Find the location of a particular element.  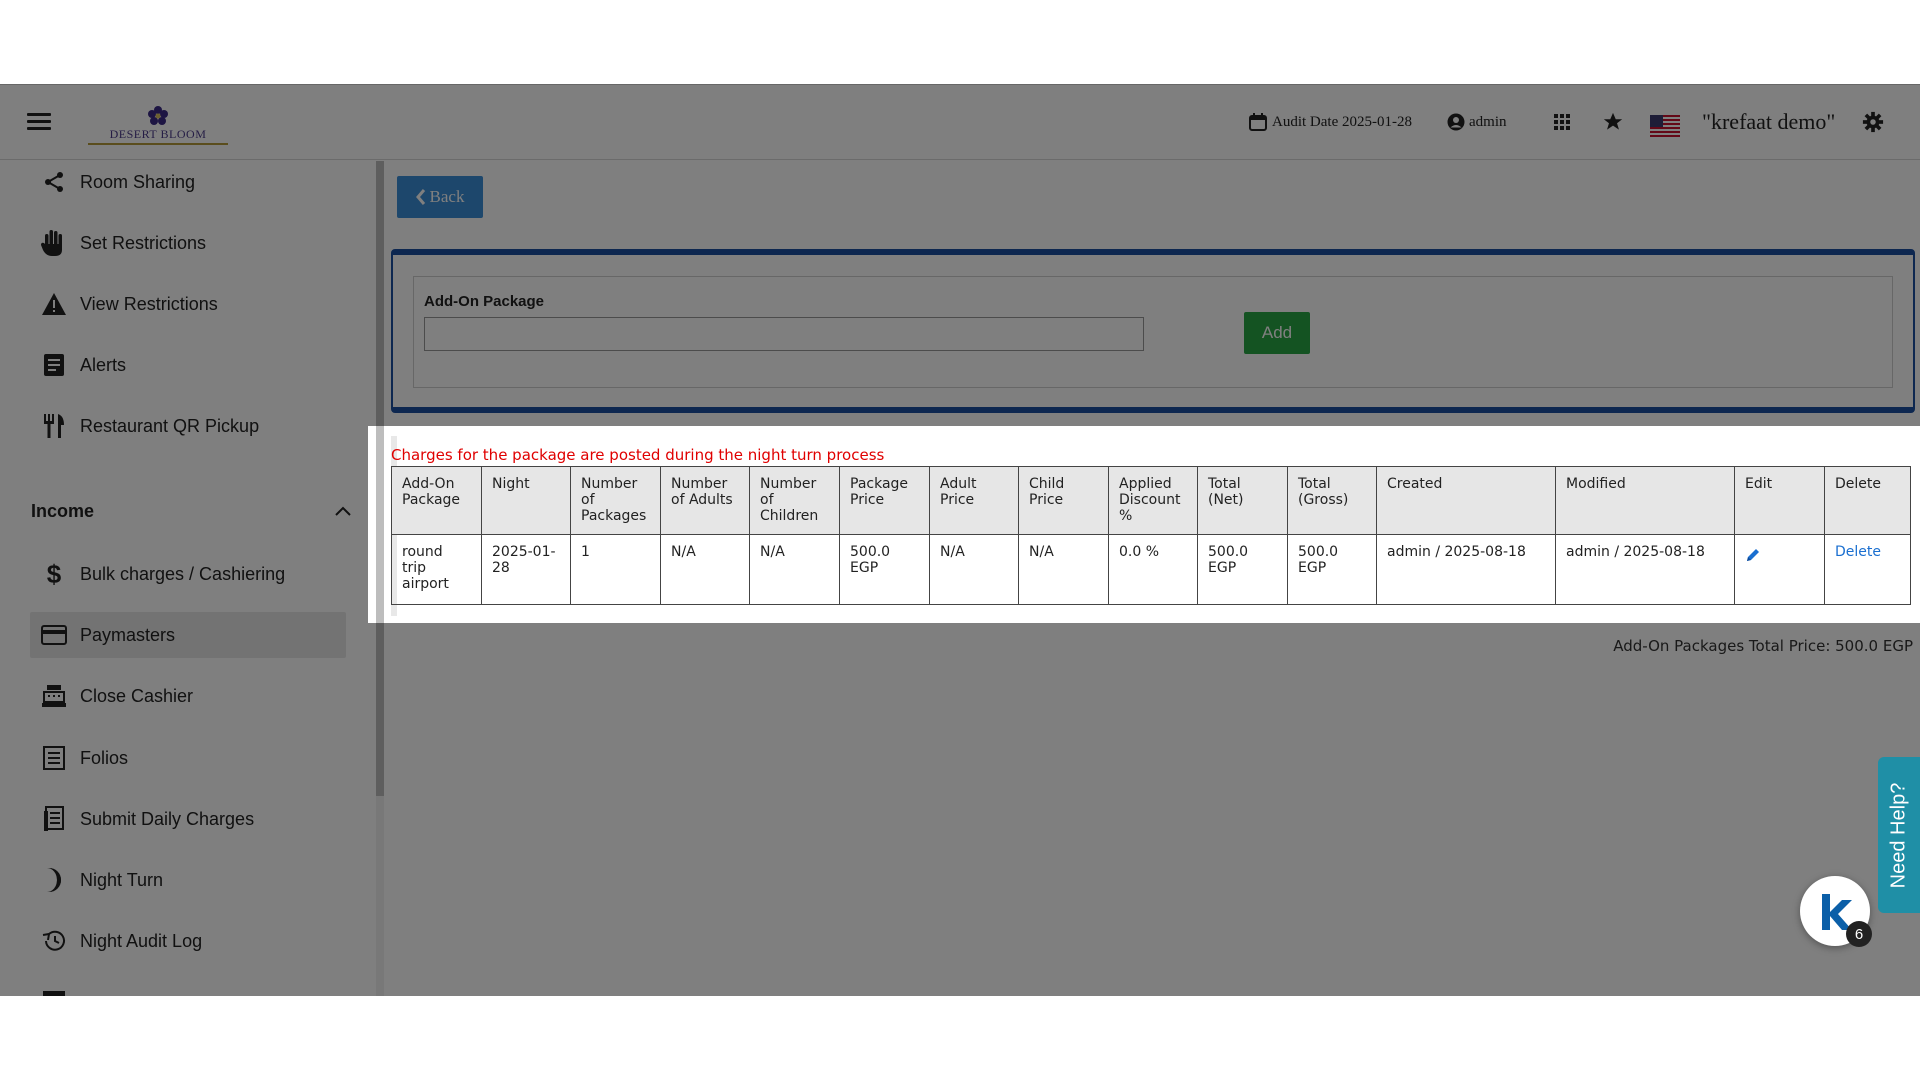

col-header: Night is located at coordinates (526, 500).